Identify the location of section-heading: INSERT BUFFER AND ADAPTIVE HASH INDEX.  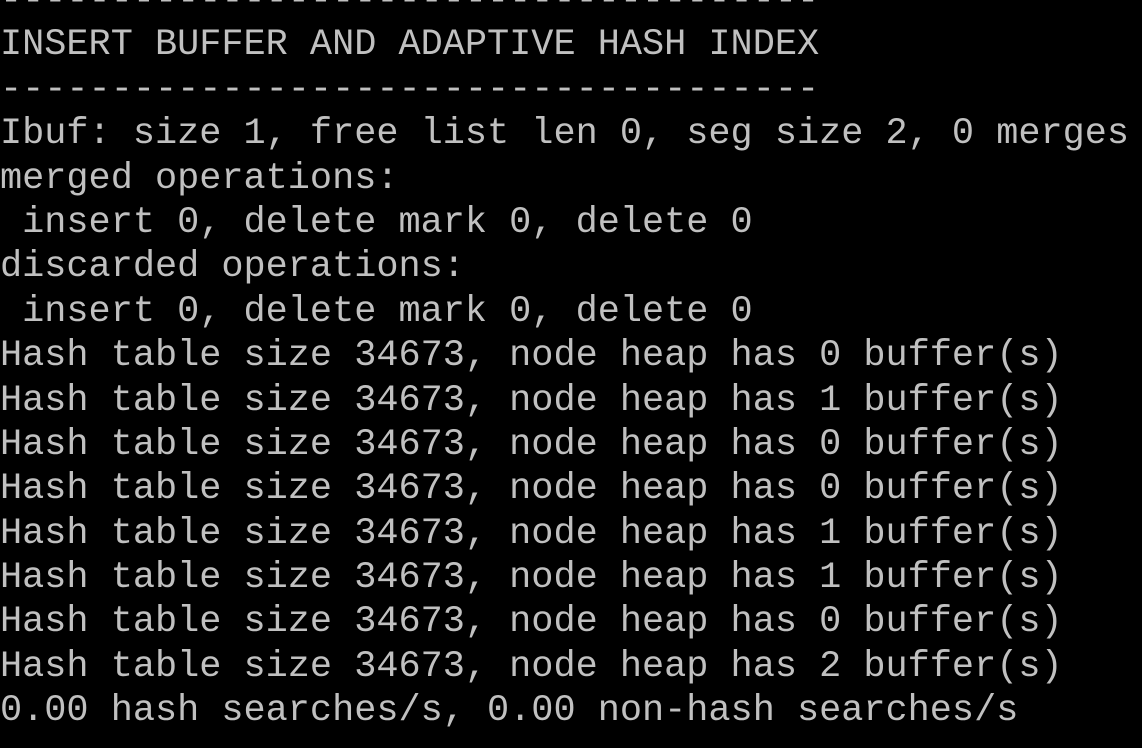
(410, 45).